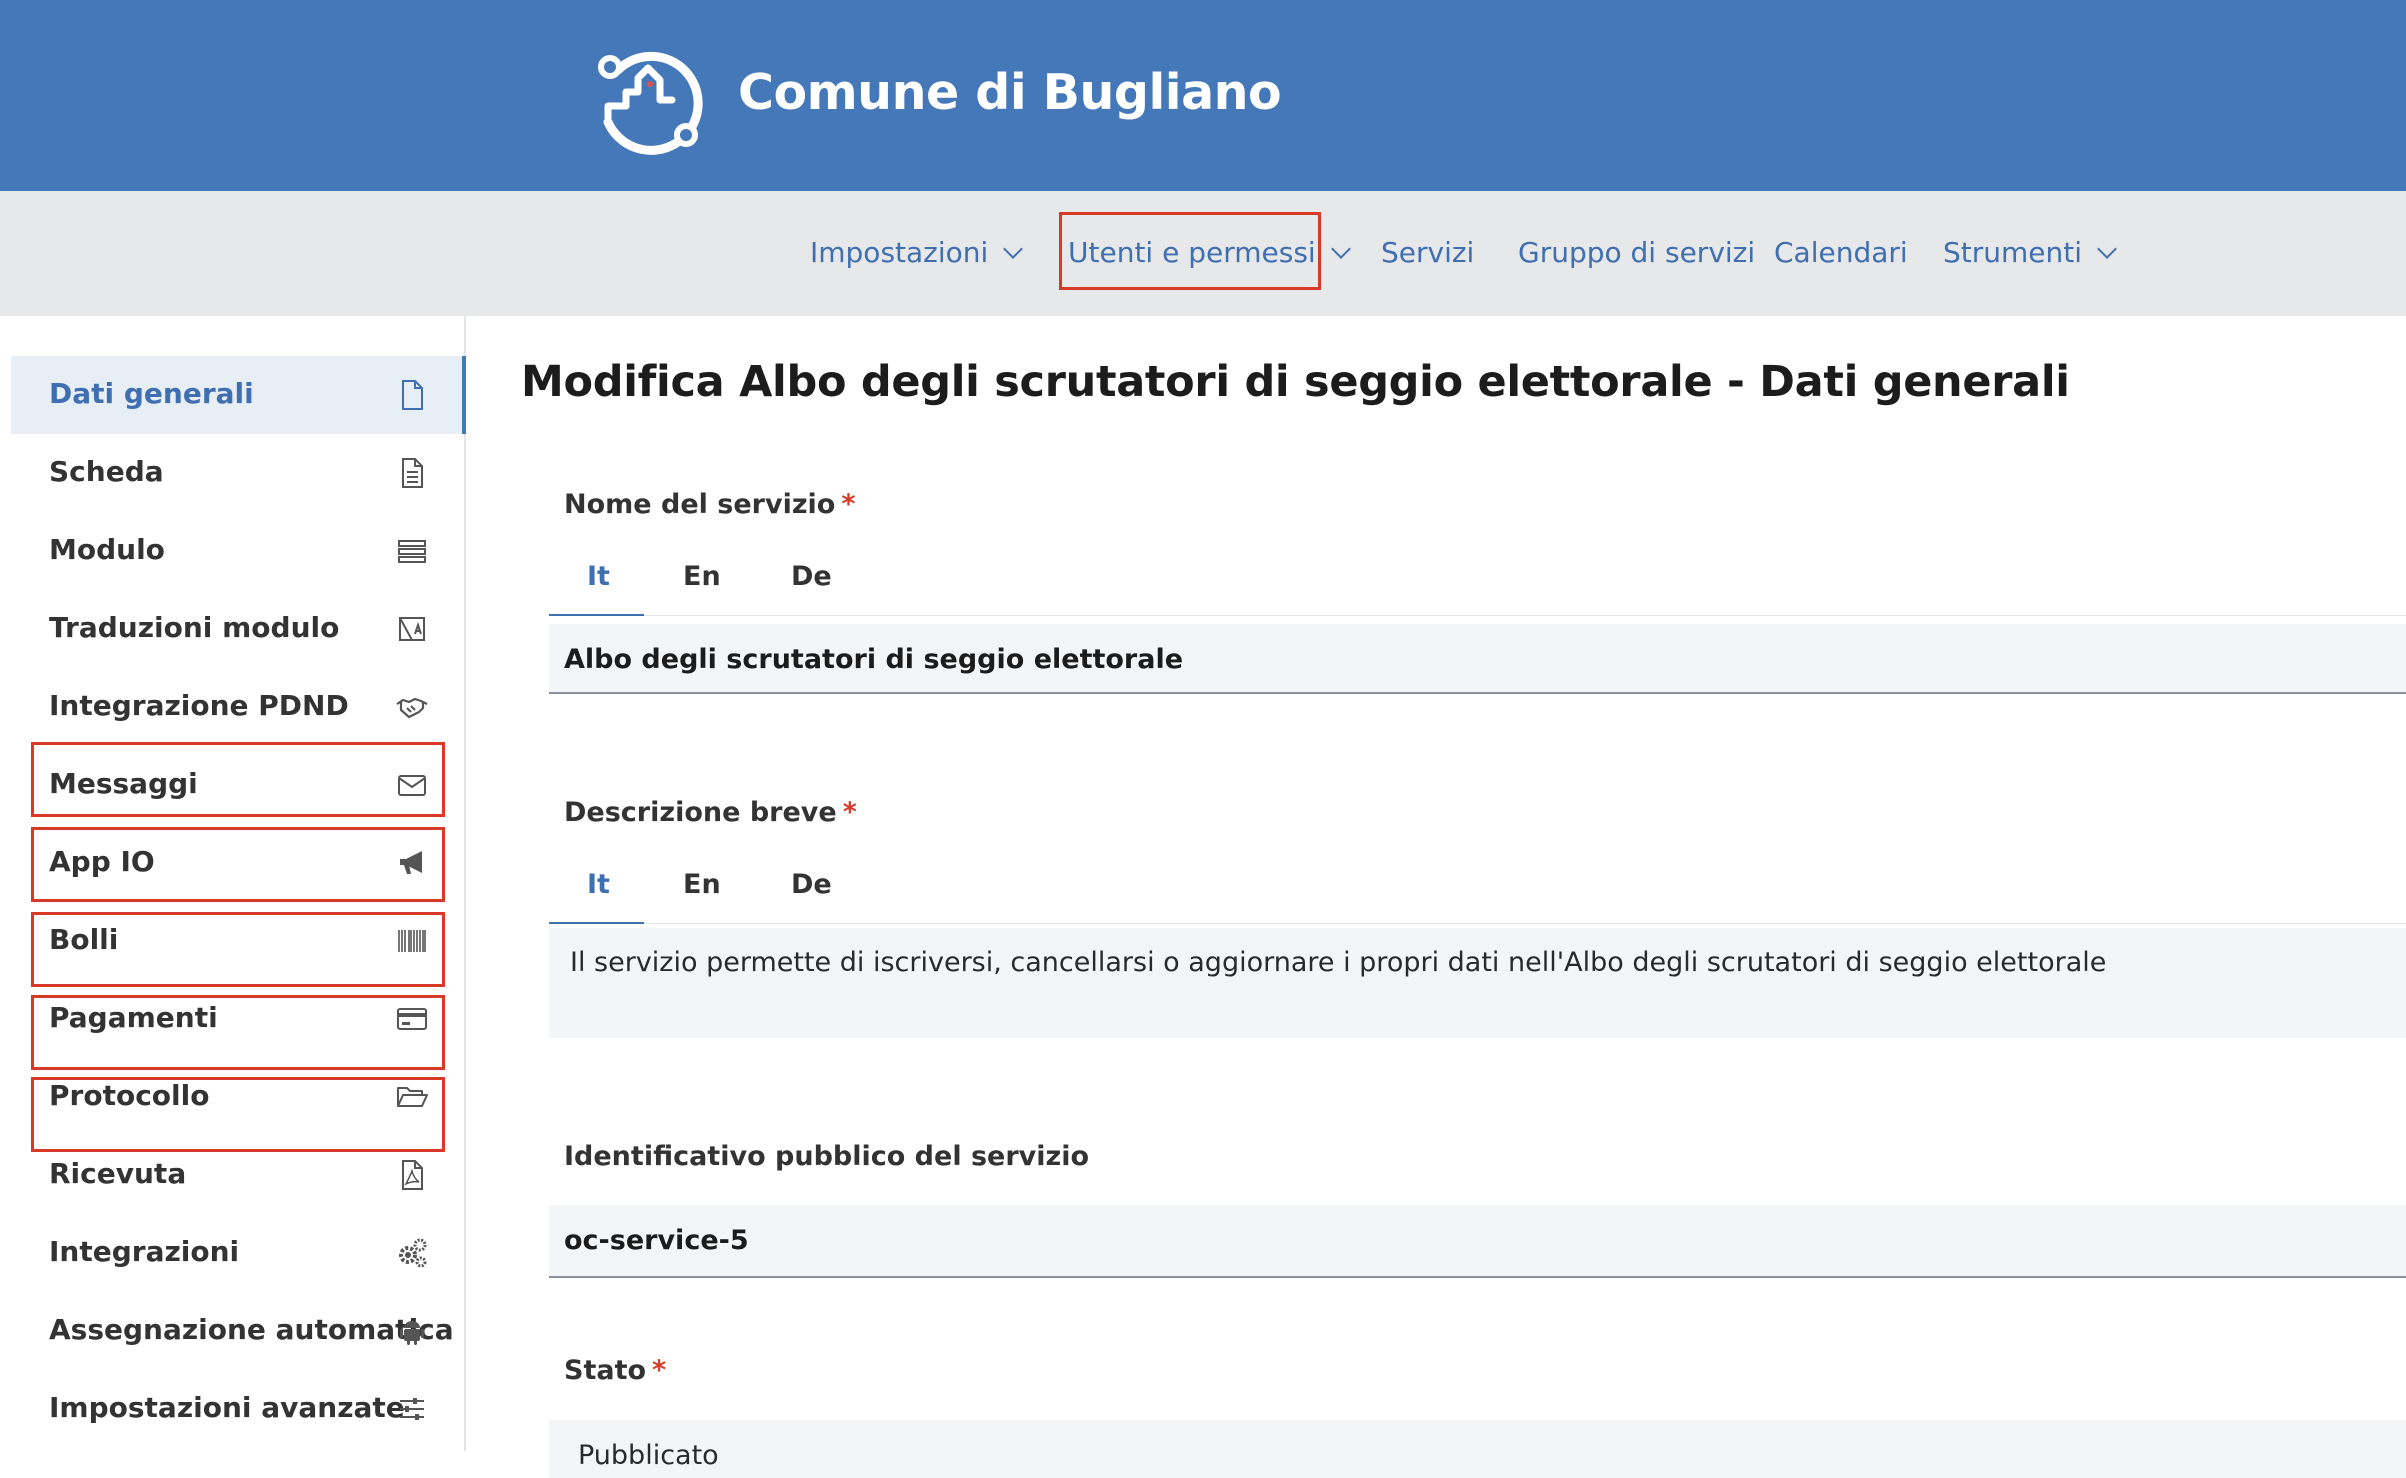  I want to click on service-name-label-text: Nome del servizio, so click(700, 504).